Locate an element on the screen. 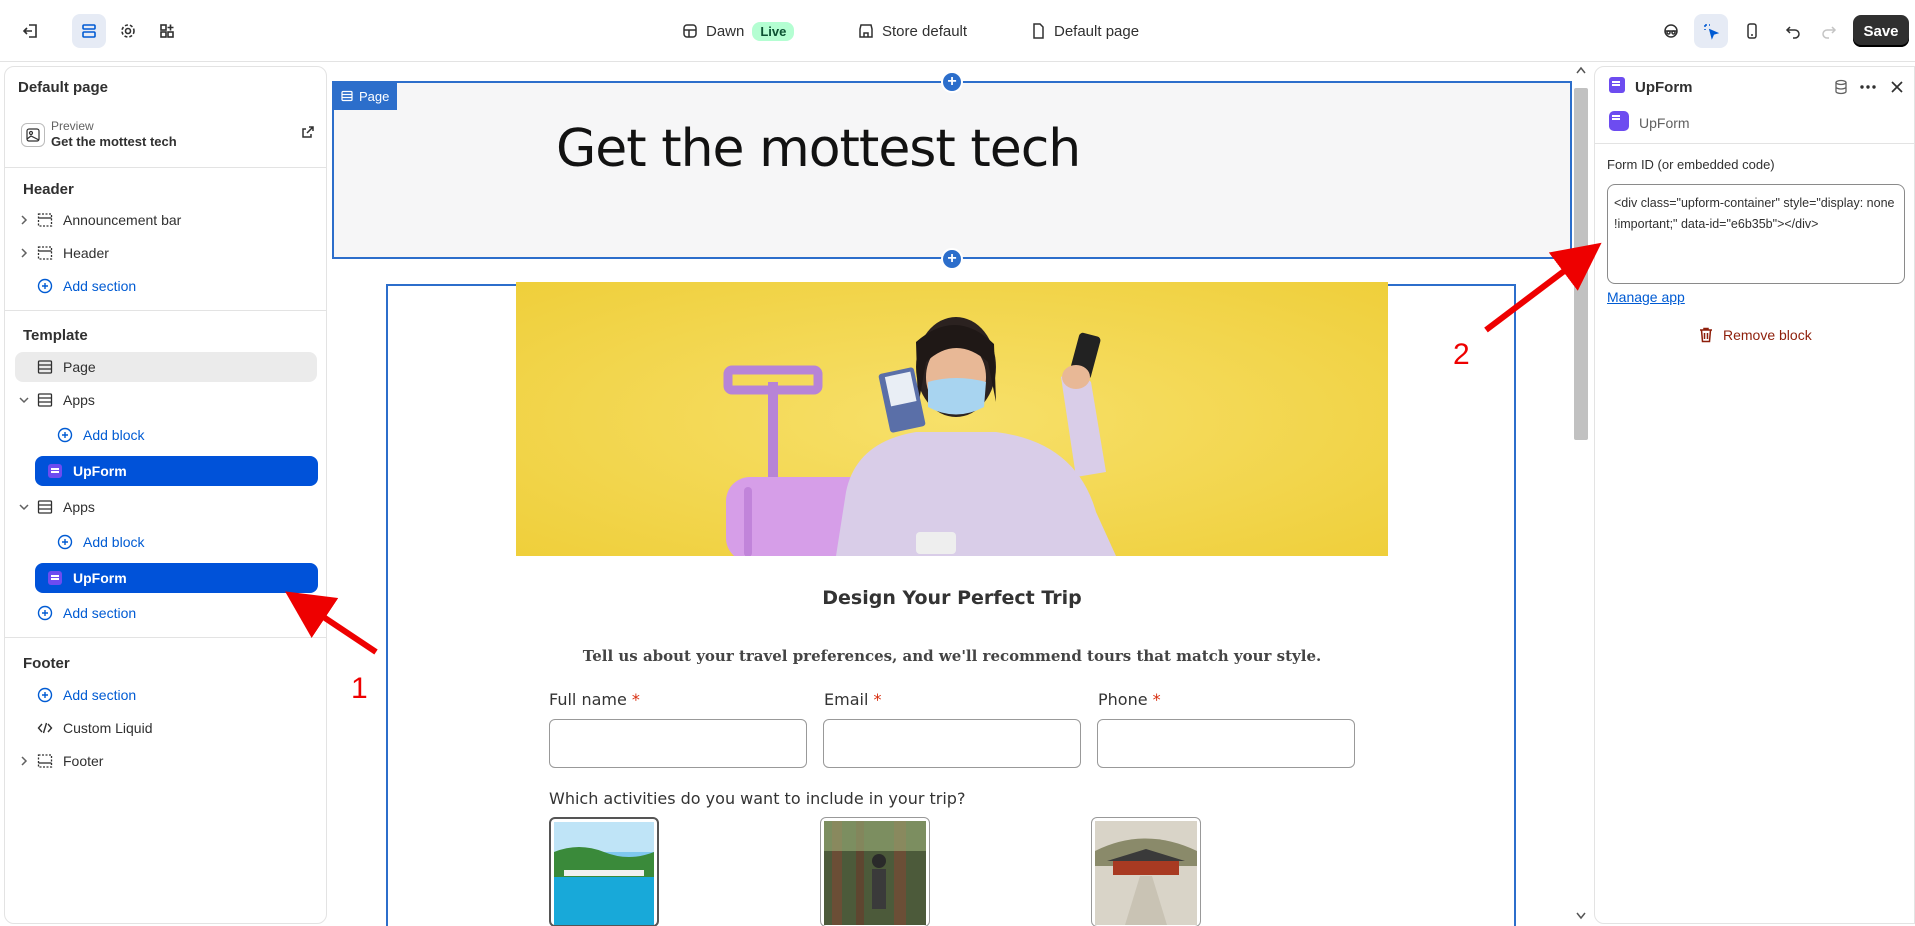 The height and width of the screenshot is (926, 1915). add-block-2: Add block is located at coordinates (185, 542).